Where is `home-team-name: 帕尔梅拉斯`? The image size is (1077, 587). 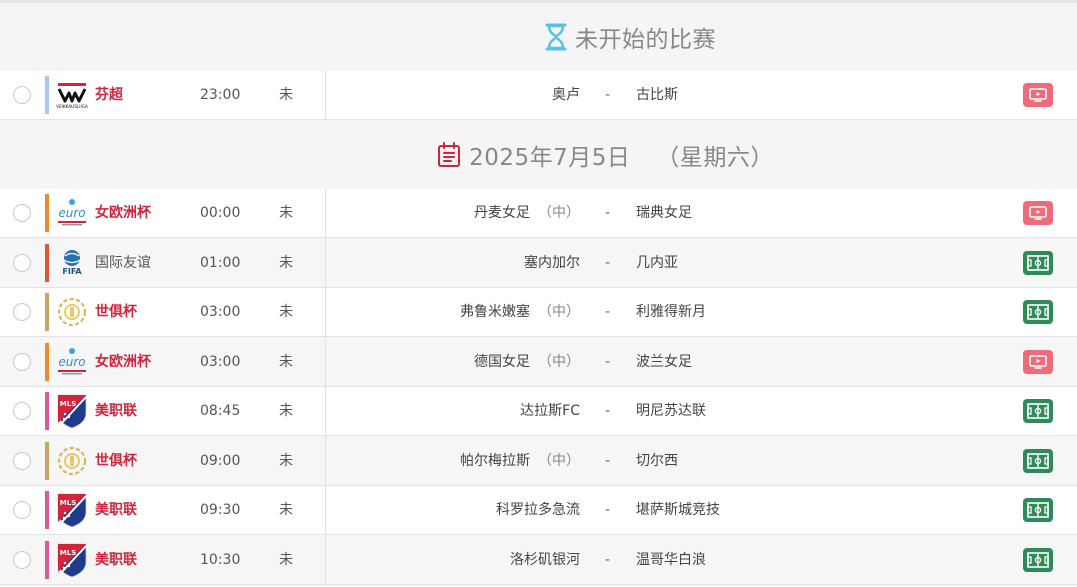
home-team-name: 帕尔梅拉斯 is located at coordinates (495, 461).